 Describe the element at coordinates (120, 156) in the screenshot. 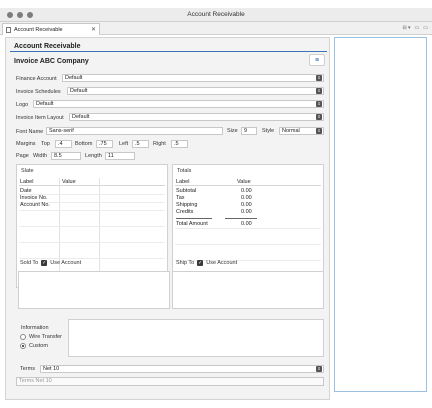

I see `page-length-field: 11` at that location.